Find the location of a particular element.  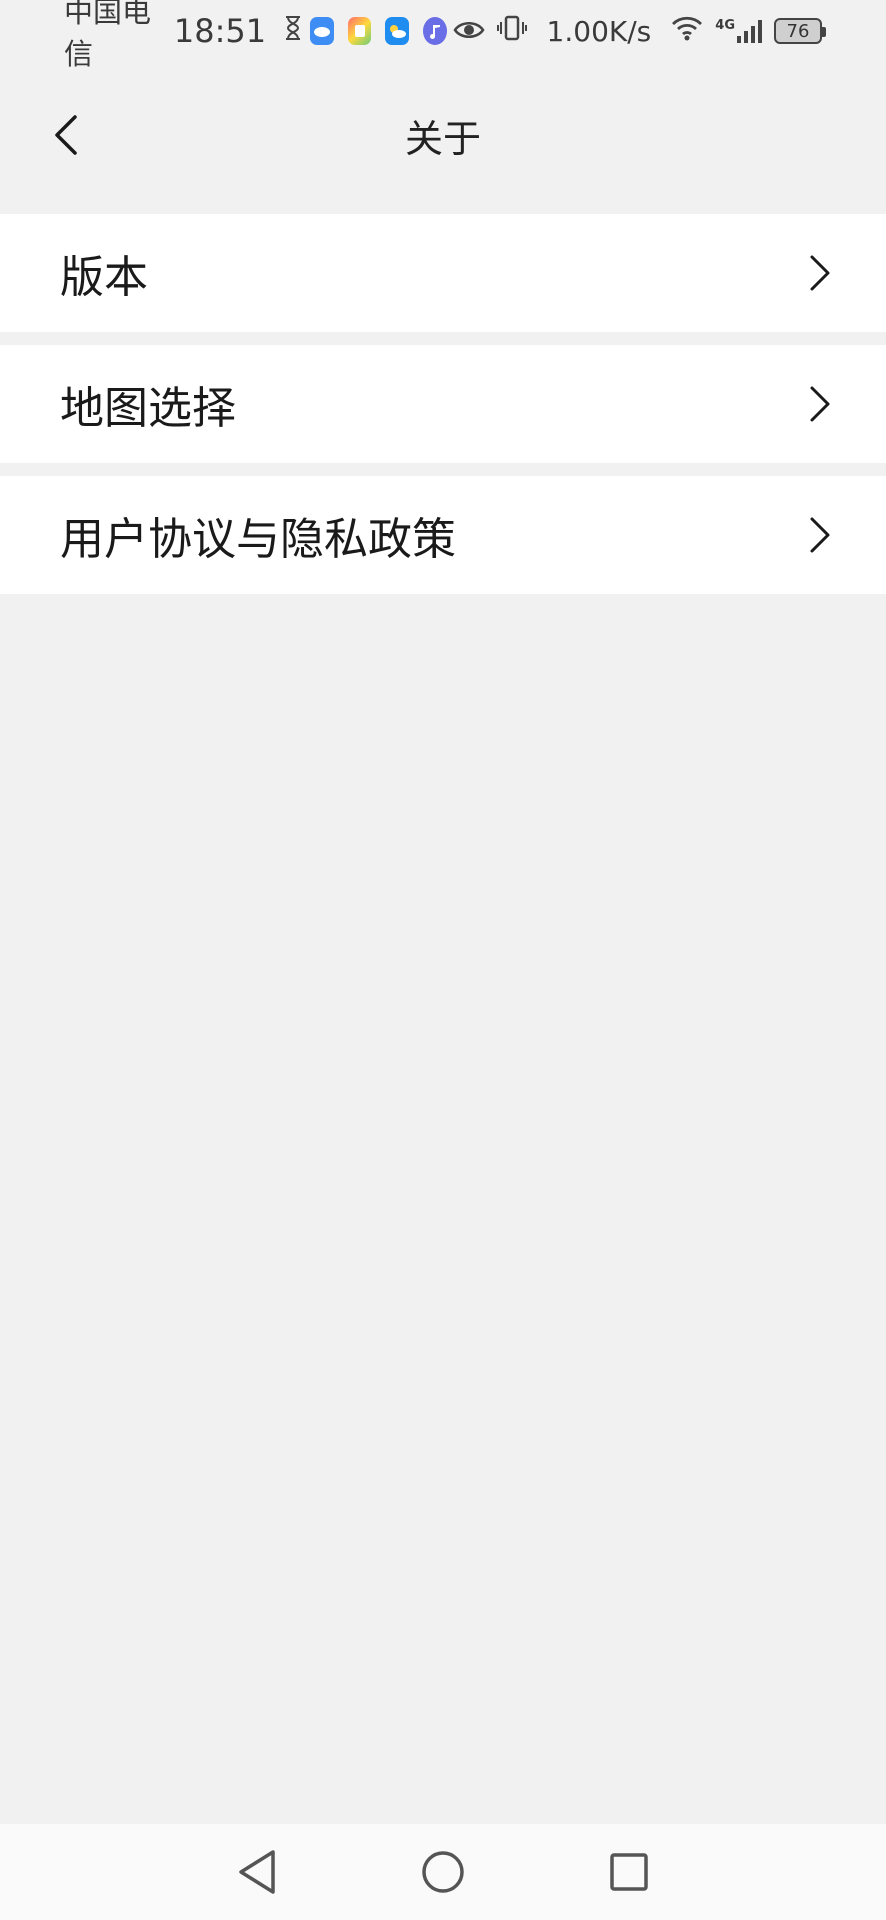

back-triangle-icon is located at coordinates (257, 1872).